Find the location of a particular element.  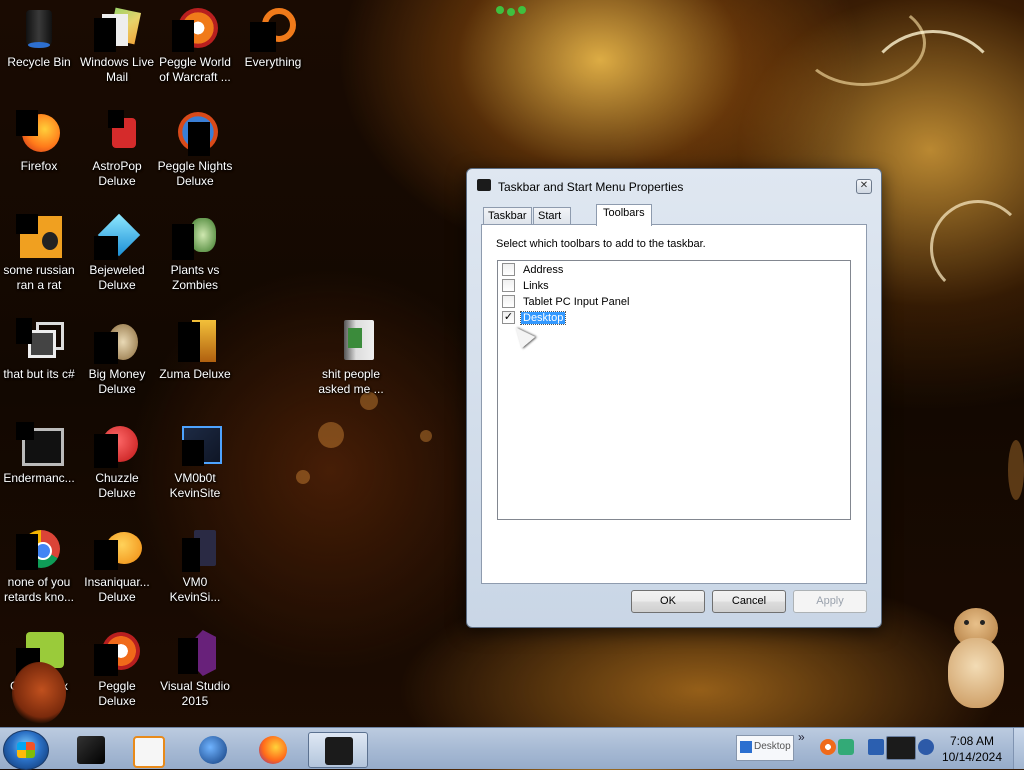

desktop-icon-firefox: Firefox is located at coordinates (39, 142).